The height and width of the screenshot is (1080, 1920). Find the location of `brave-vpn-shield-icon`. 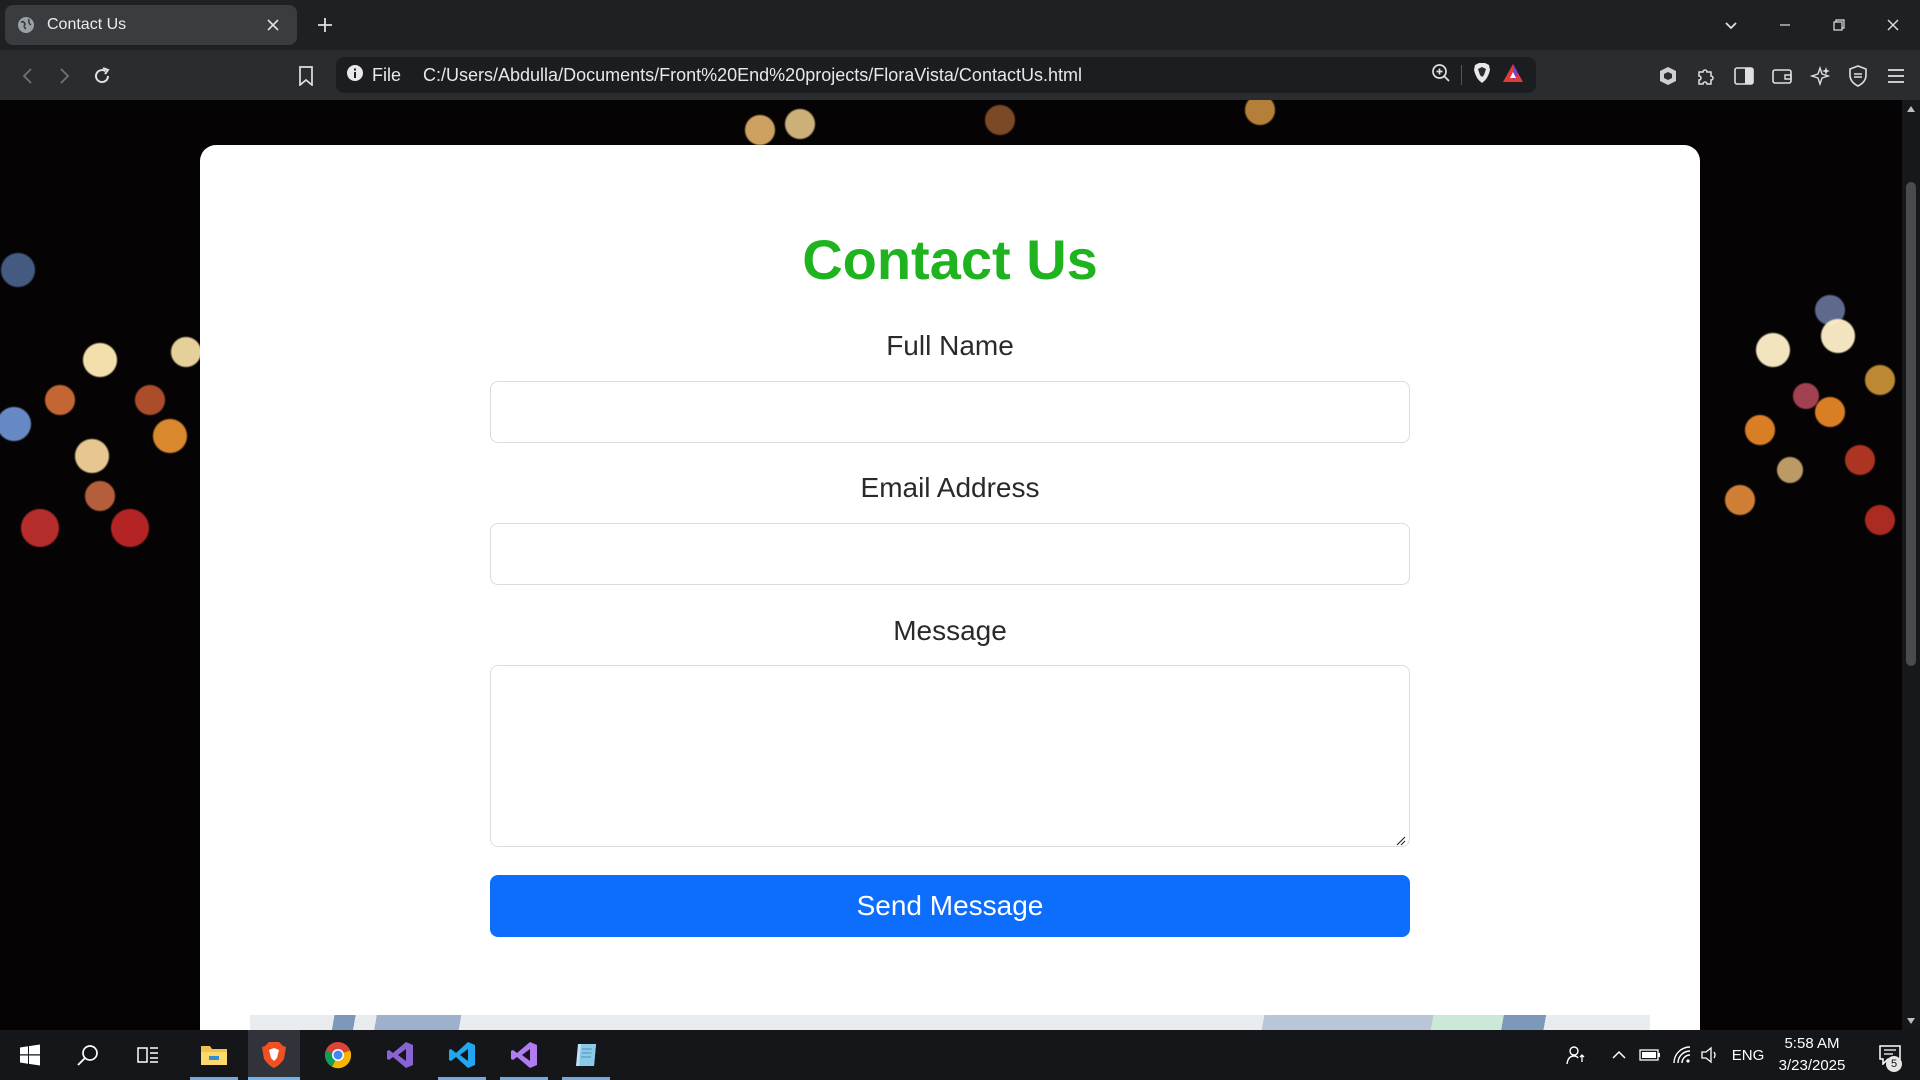

brave-vpn-shield-icon is located at coordinates (1858, 76).